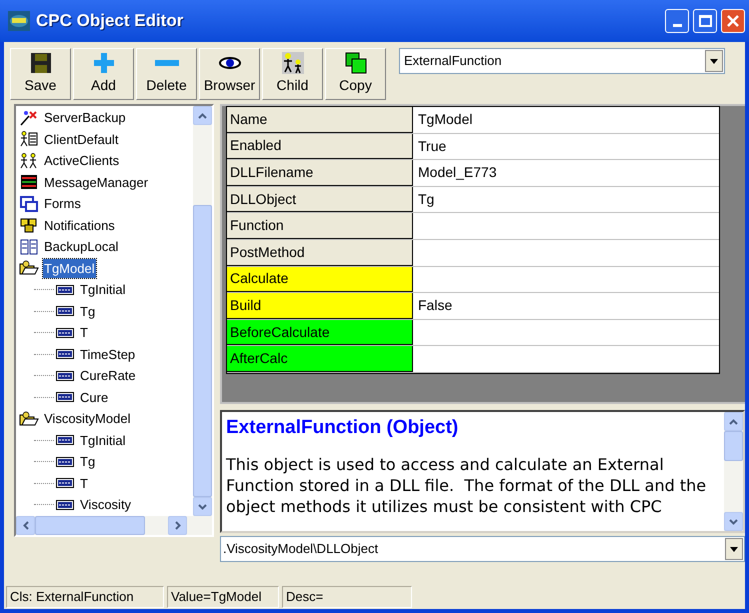  Describe the element at coordinates (85, 597) in the screenshot. I see `status-panel: Cls: ExternalFunction` at that location.